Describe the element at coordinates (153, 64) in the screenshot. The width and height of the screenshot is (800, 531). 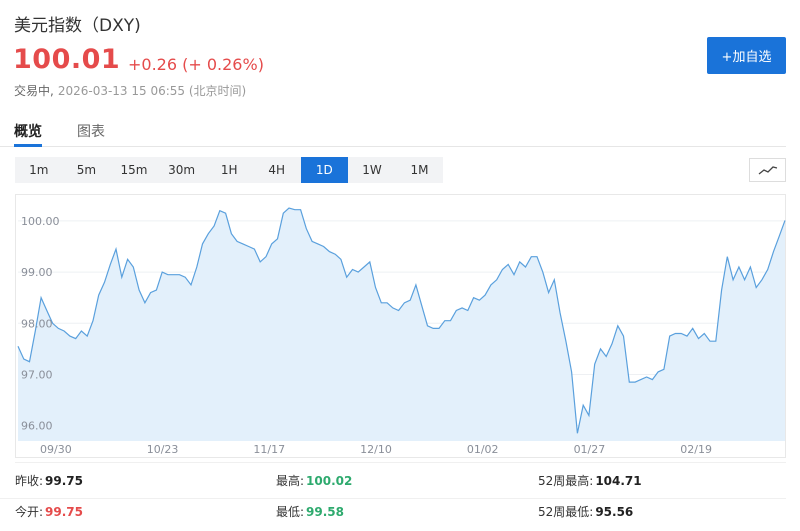
I see `change-value: +0.26` at that location.